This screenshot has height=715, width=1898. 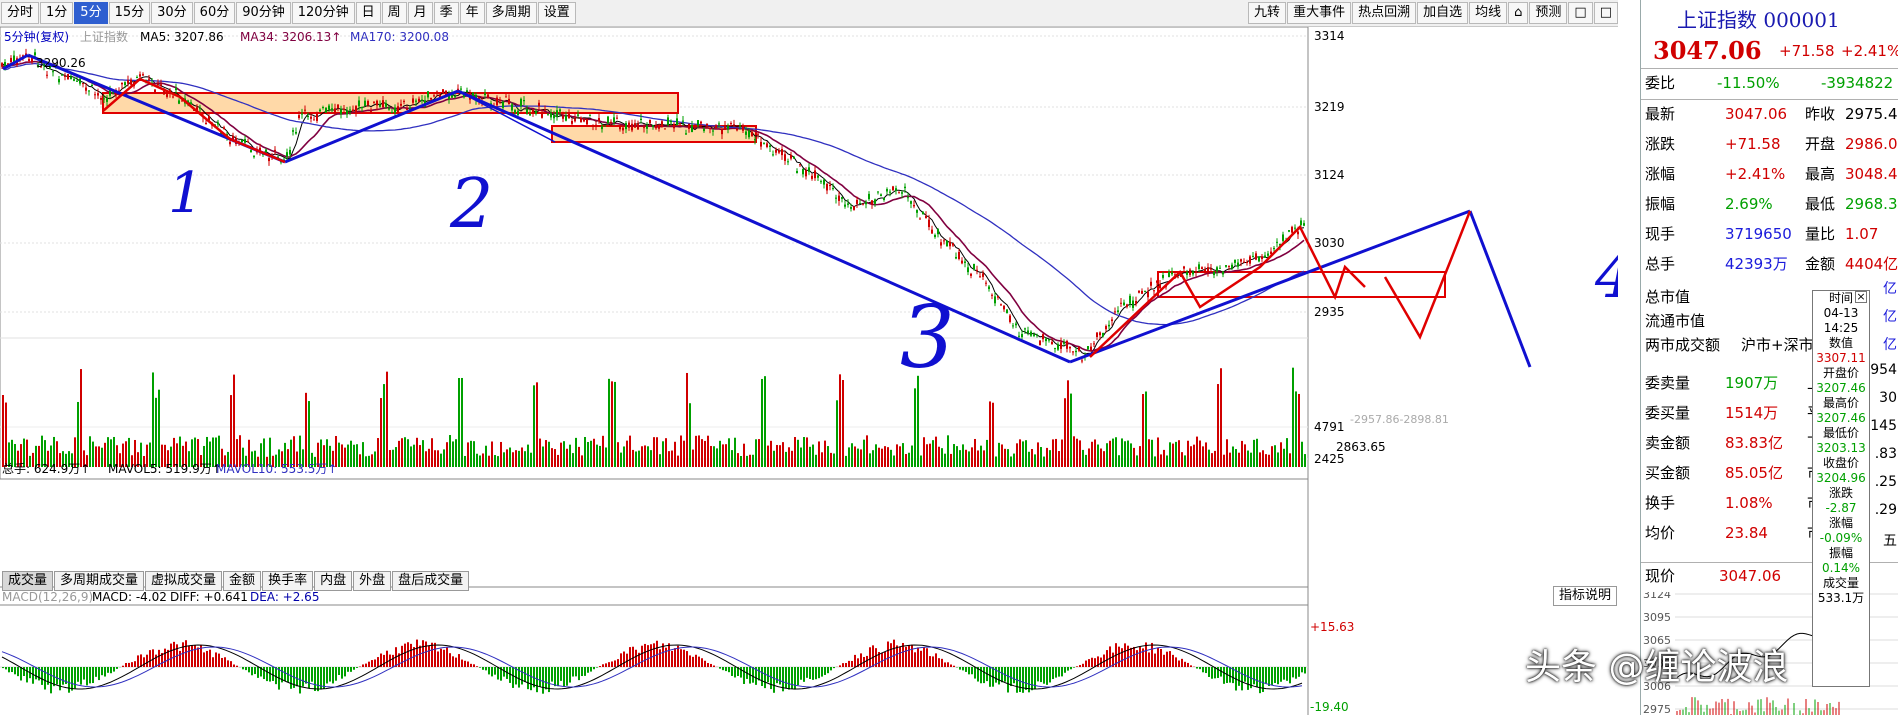 What do you see at coordinates (1585, 596) in the screenshot?
I see `indicator-explain-button: 指标说明` at bounding box center [1585, 596].